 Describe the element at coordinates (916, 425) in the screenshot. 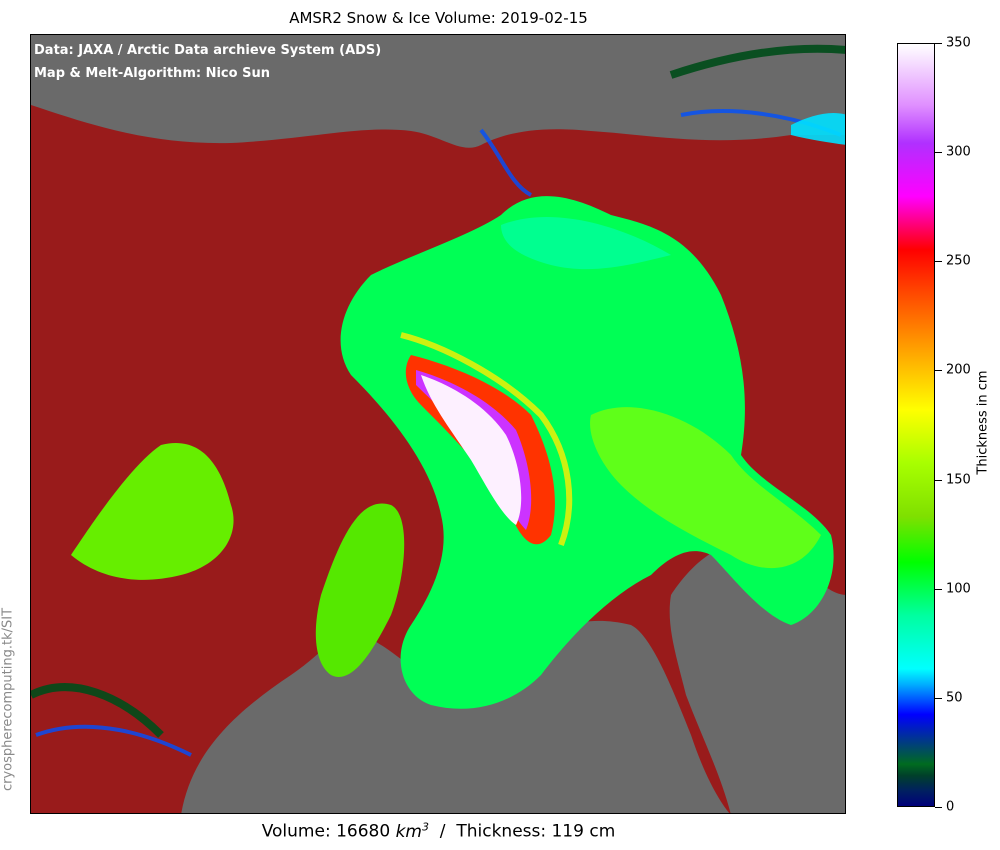

I see `colorbar` at that location.